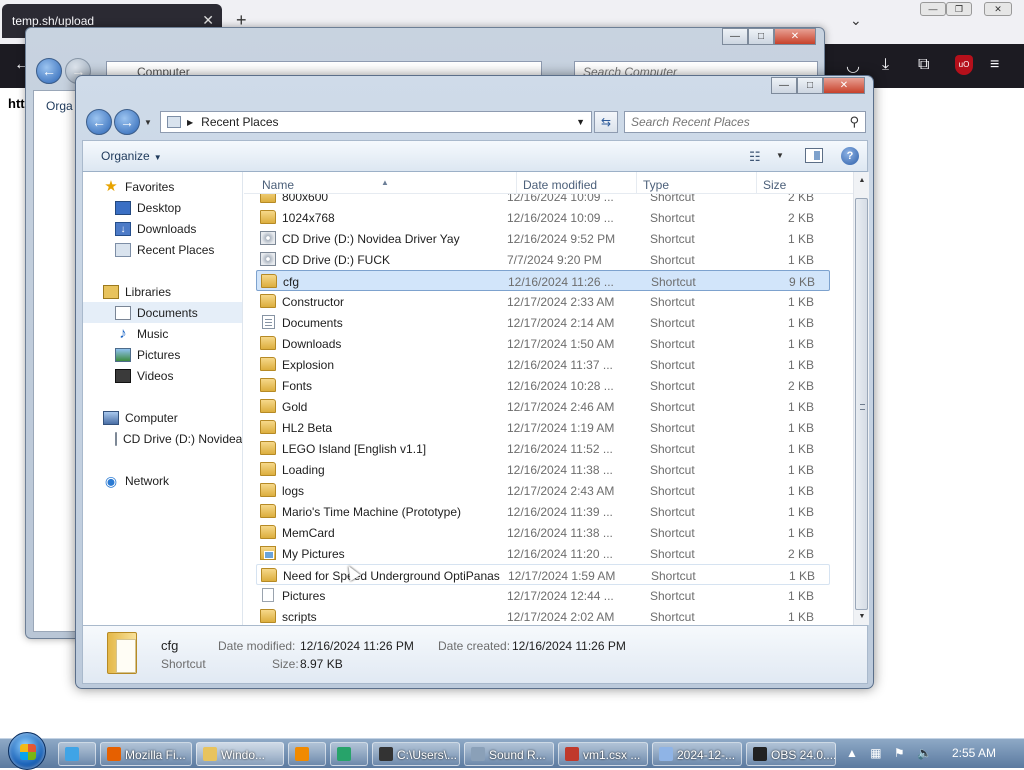 This screenshot has height=770, width=1024. Describe the element at coordinates (376, 122) in the screenshot. I see `address-bar: ▶ Recent Places ▼` at that location.